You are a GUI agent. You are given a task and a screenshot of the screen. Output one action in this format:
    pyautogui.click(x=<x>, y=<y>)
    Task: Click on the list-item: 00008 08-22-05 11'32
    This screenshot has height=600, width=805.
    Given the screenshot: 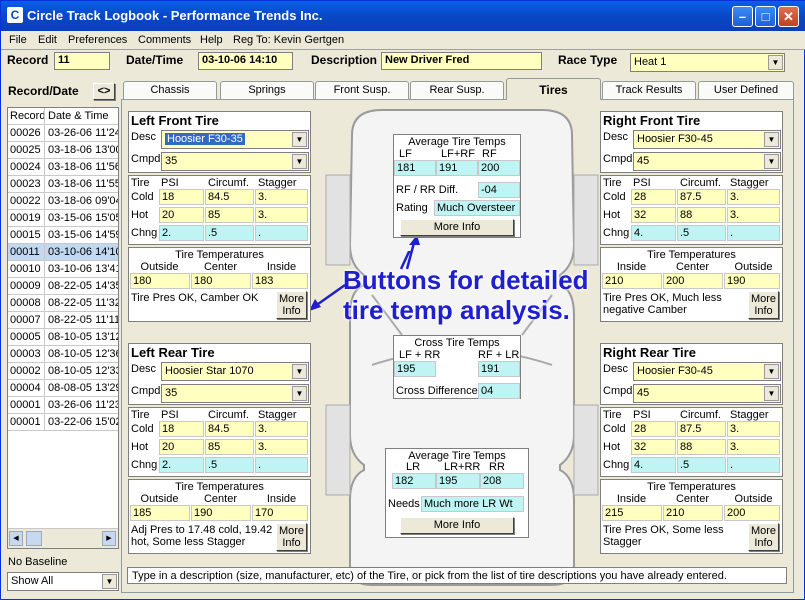 What is the action you would take?
    pyautogui.click(x=63, y=303)
    